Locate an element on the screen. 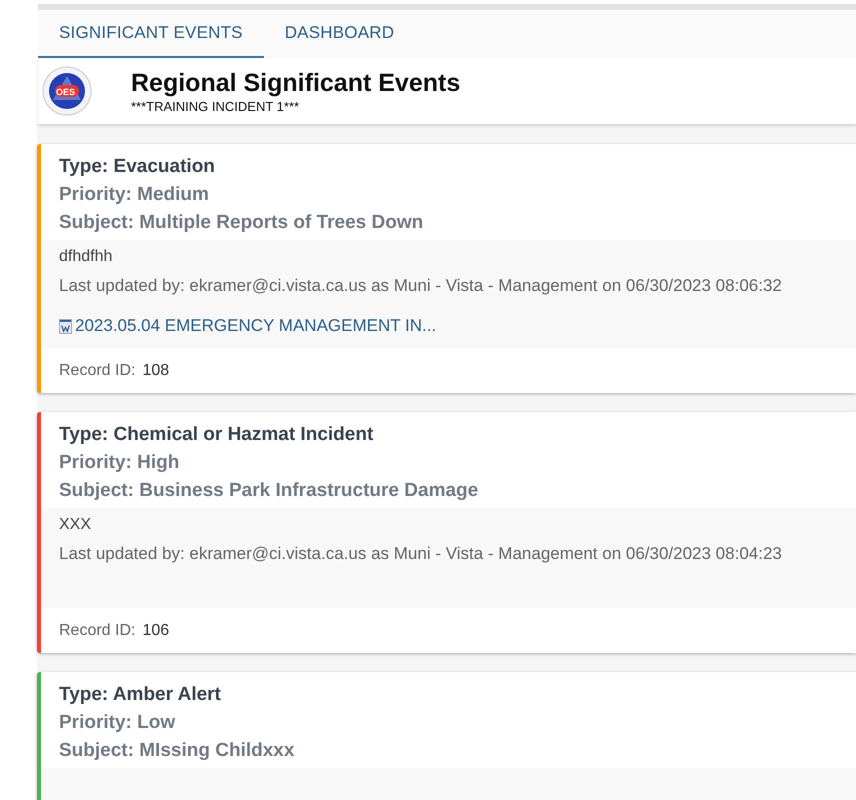  event-type: Type: Evacuation is located at coordinates (137, 167).